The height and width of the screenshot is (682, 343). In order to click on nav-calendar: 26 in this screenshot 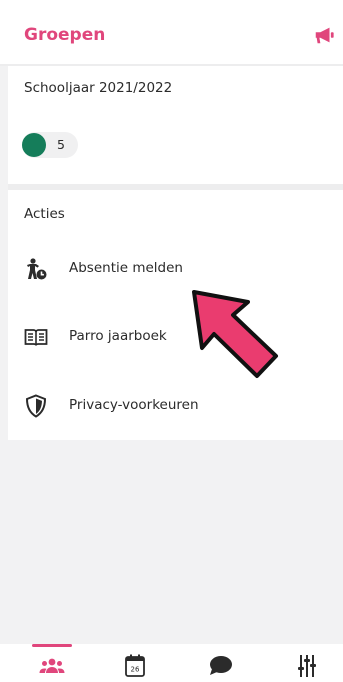, I will do `click(135, 666)`.